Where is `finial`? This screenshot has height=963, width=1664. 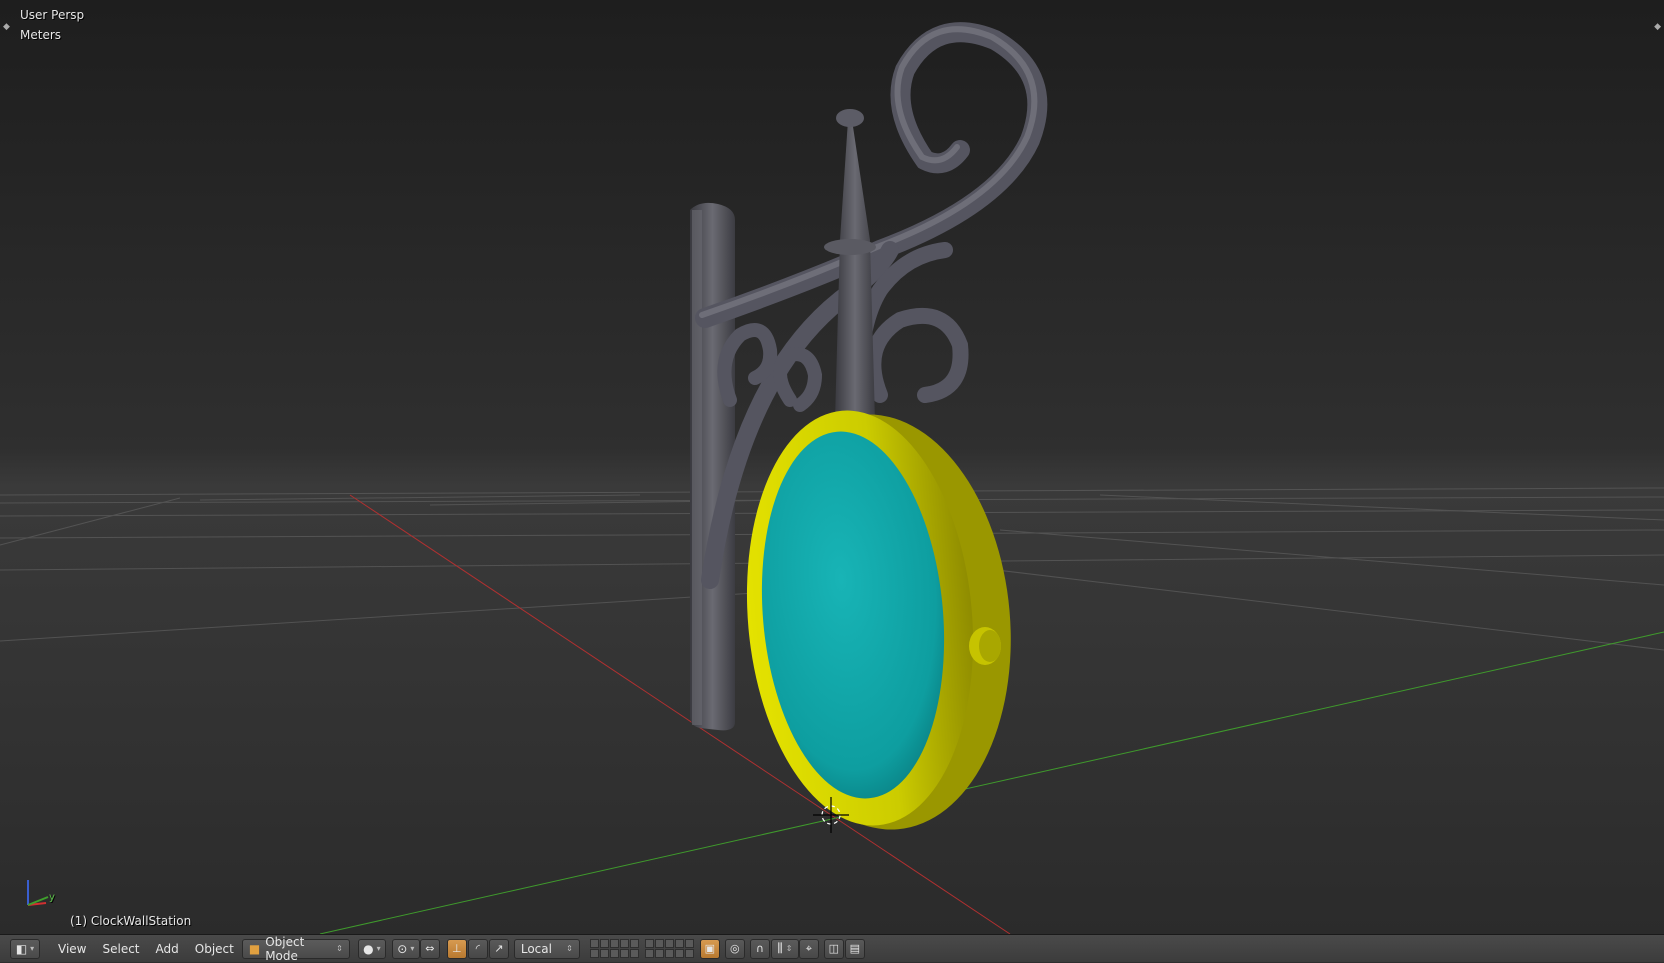 finial is located at coordinates (855, 270).